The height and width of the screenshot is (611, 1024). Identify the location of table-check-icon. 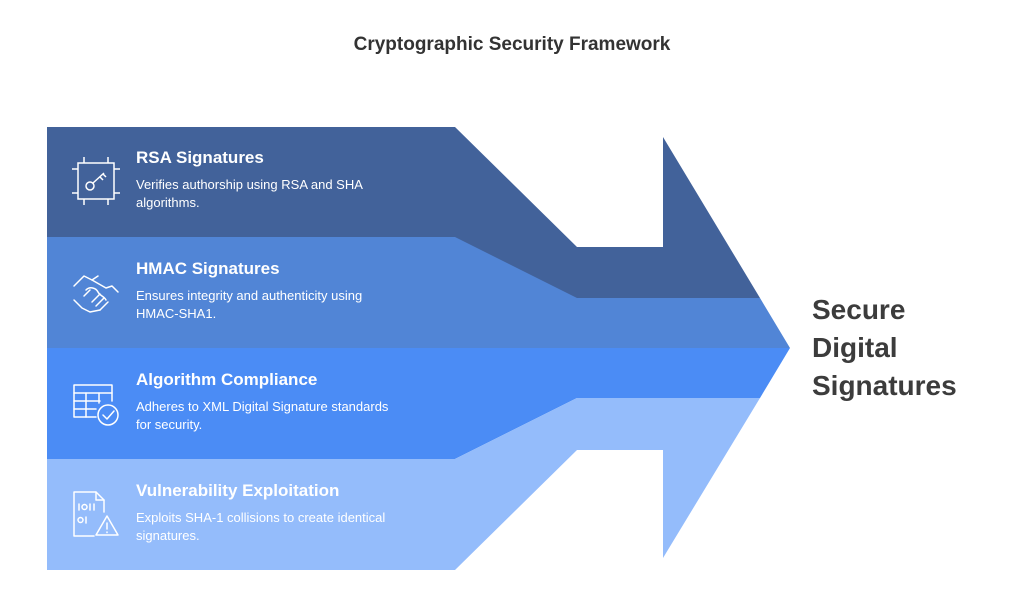
(96, 405).